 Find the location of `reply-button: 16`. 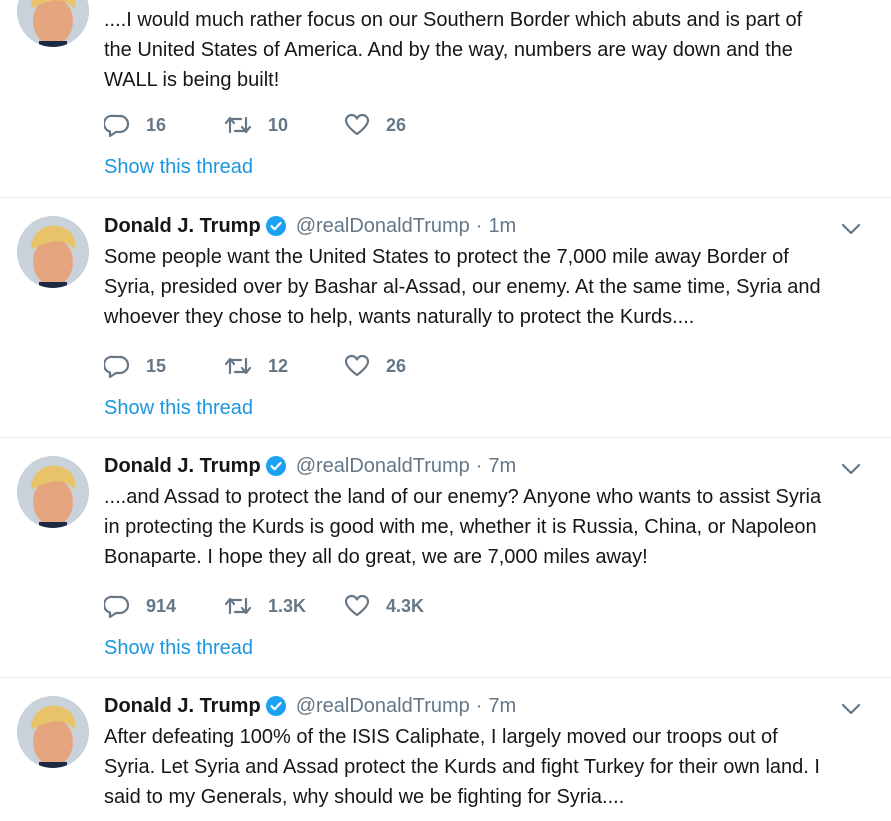

reply-button: 16 is located at coordinates (164, 125).